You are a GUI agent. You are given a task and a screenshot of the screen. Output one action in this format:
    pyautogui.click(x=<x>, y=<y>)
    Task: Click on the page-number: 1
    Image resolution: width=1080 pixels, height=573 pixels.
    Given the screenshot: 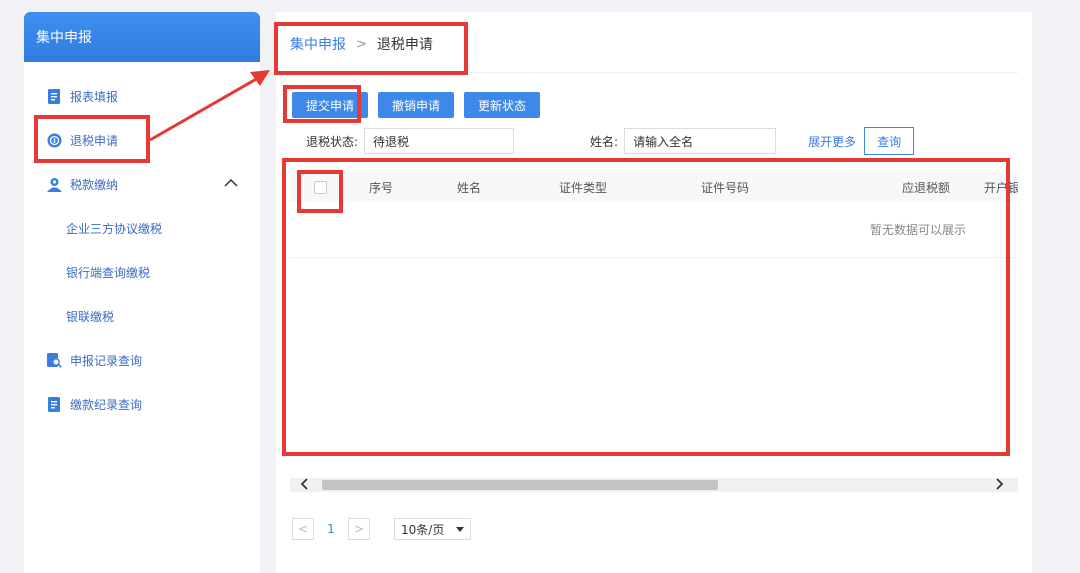 What is the action you would take?
    pyautogui.click(x=331, y=529)
    